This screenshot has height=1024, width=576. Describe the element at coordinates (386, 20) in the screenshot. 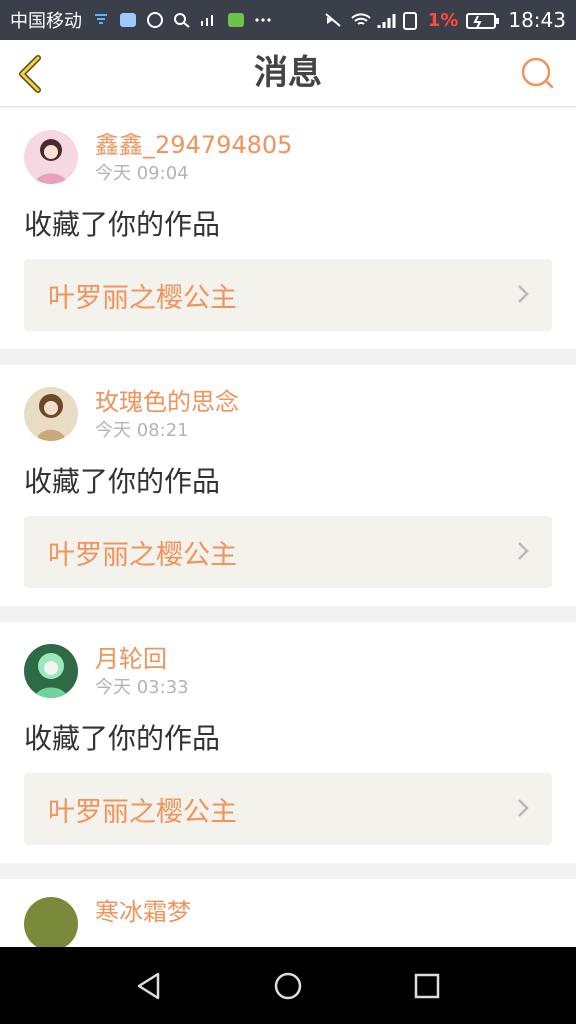

I see `cell-signal-icon` at that location.